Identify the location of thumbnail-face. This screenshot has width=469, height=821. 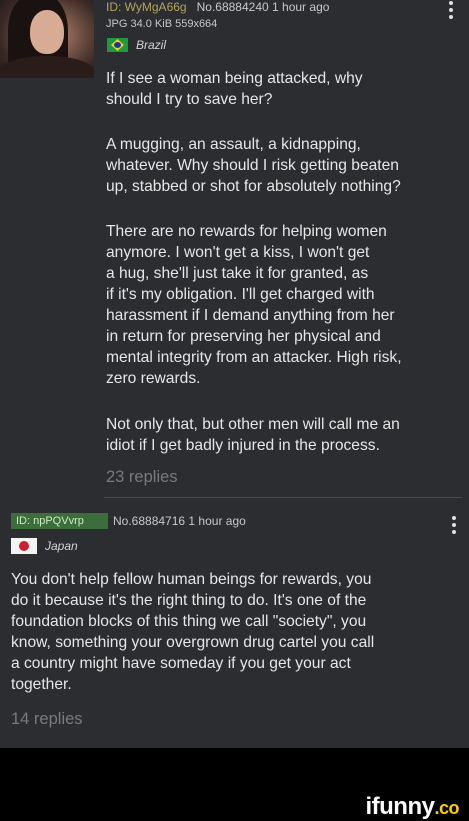
(47, 32).